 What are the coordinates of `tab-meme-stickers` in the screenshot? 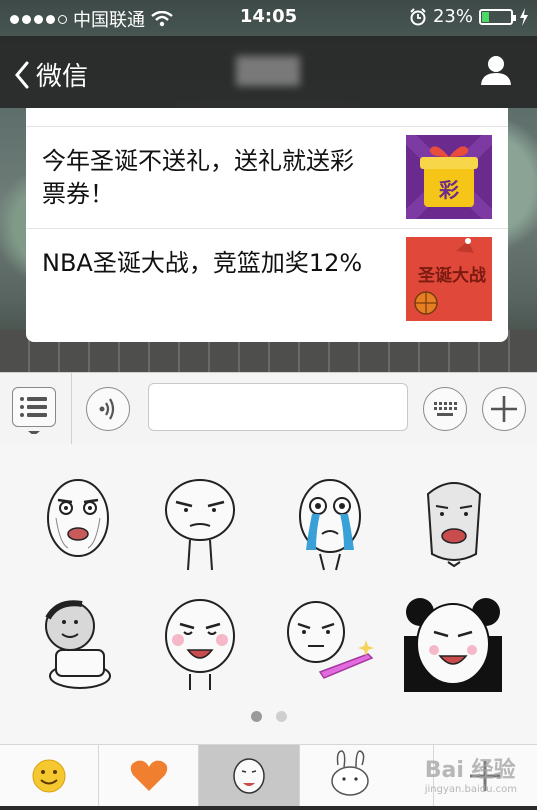 It's located at (249, 775).